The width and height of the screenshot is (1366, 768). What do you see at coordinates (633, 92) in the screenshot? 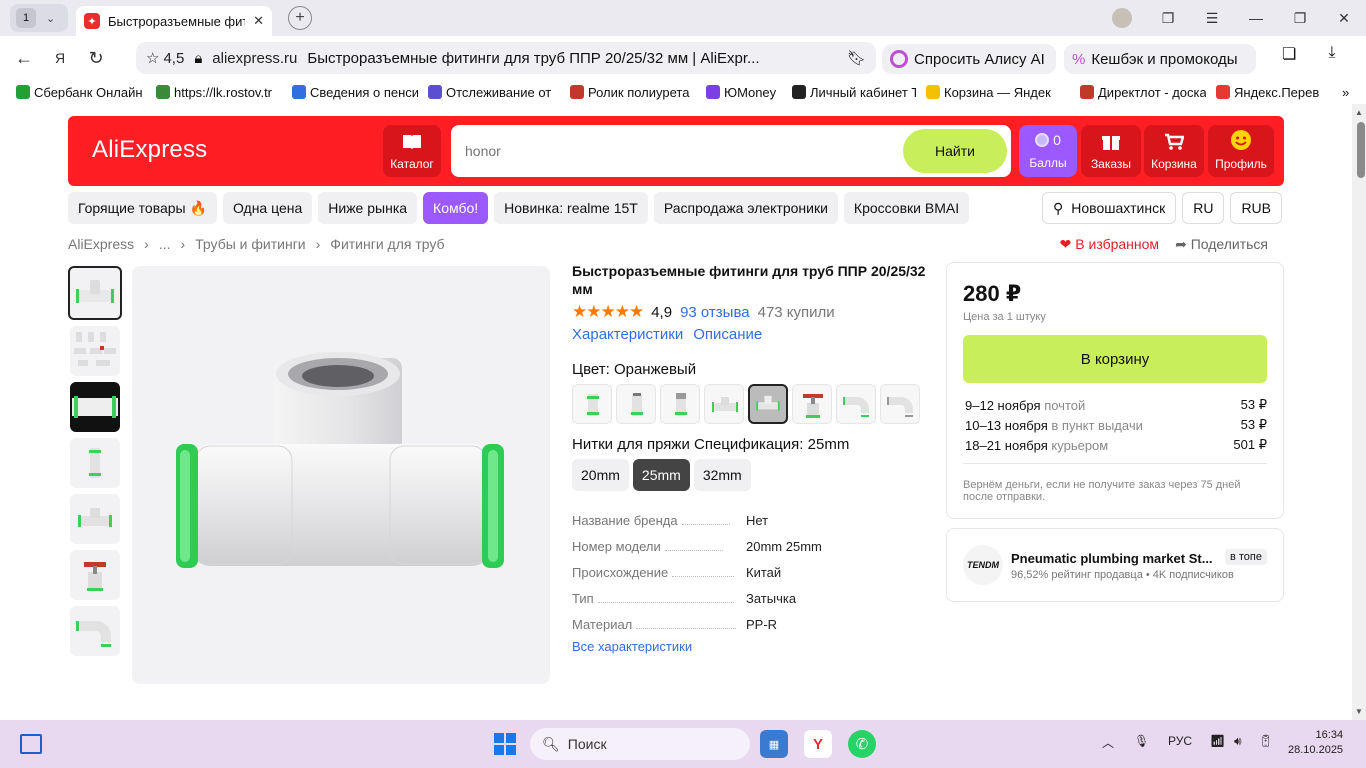
I see `bookmark-item: Ролик полиурета` at bounding box center [633, 92].